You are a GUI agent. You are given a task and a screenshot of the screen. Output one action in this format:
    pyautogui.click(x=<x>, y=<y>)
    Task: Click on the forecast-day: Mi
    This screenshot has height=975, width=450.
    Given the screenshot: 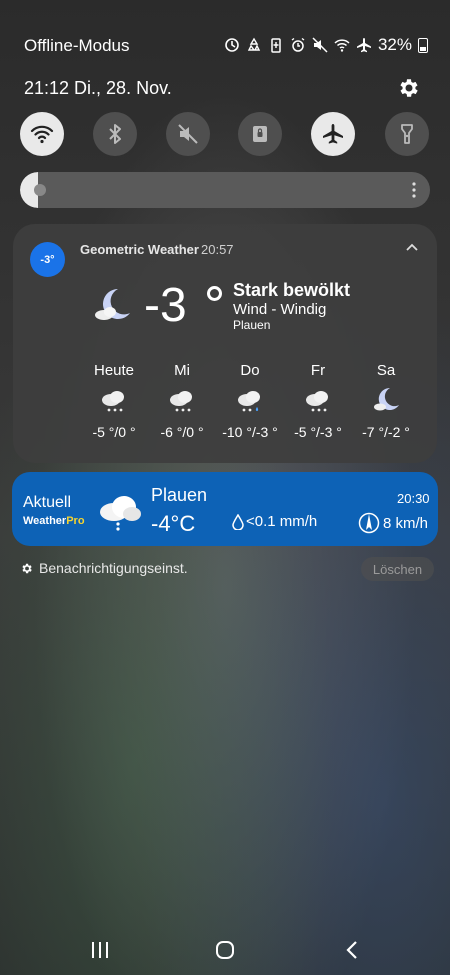 What is the action you would take?
    pyautogui.click(x=182, y=370)
    